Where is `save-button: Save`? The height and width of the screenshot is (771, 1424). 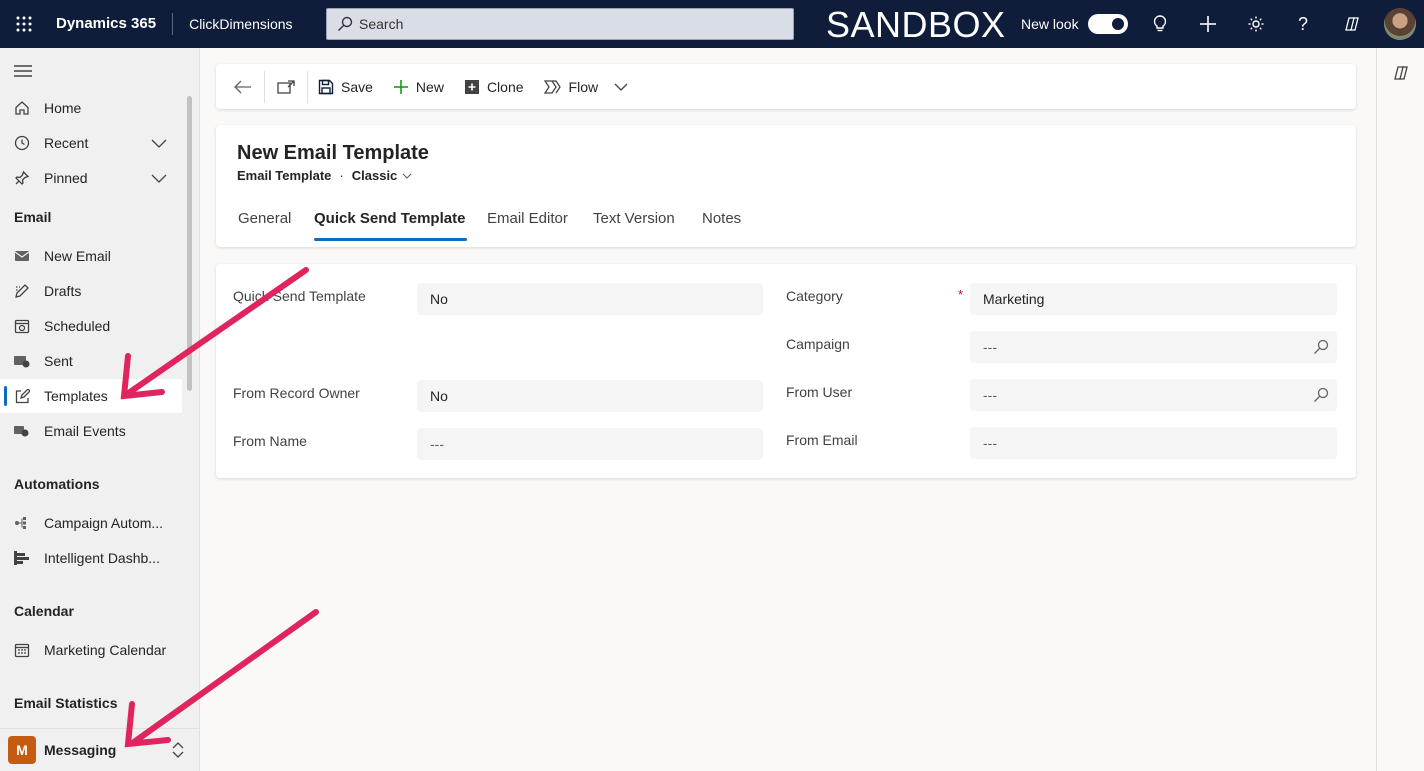
save-button: Save is located at coordinates (345, 86).